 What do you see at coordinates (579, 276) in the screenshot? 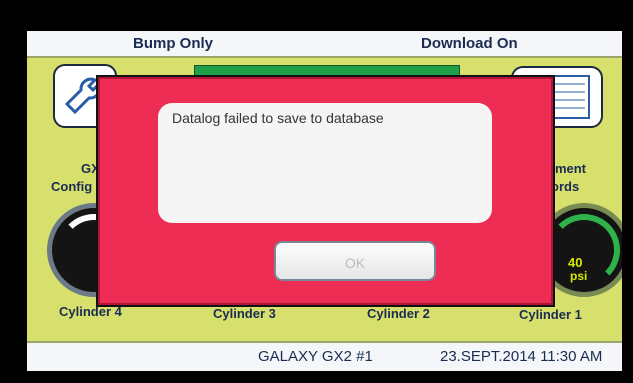
I see `cylinder-1-unit: psi` at bounding box center [579, 276].